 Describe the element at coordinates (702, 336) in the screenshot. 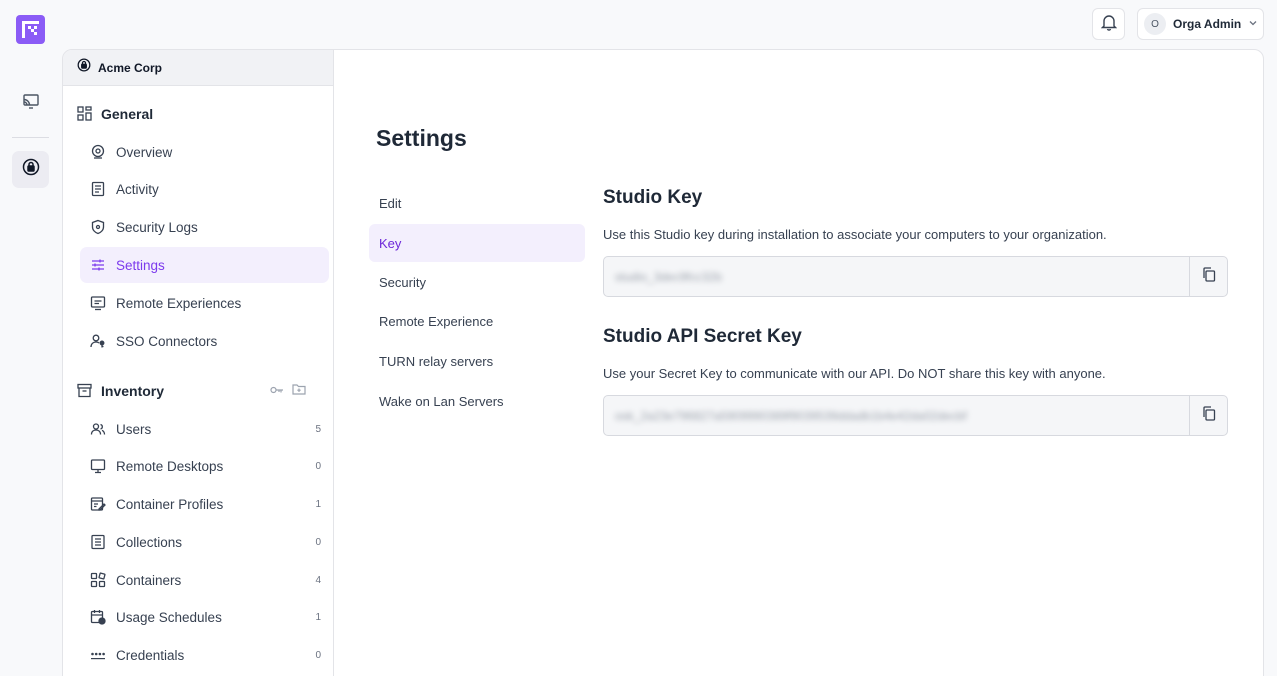

I see `api-key-title: Studio API Secret Key` at that location.